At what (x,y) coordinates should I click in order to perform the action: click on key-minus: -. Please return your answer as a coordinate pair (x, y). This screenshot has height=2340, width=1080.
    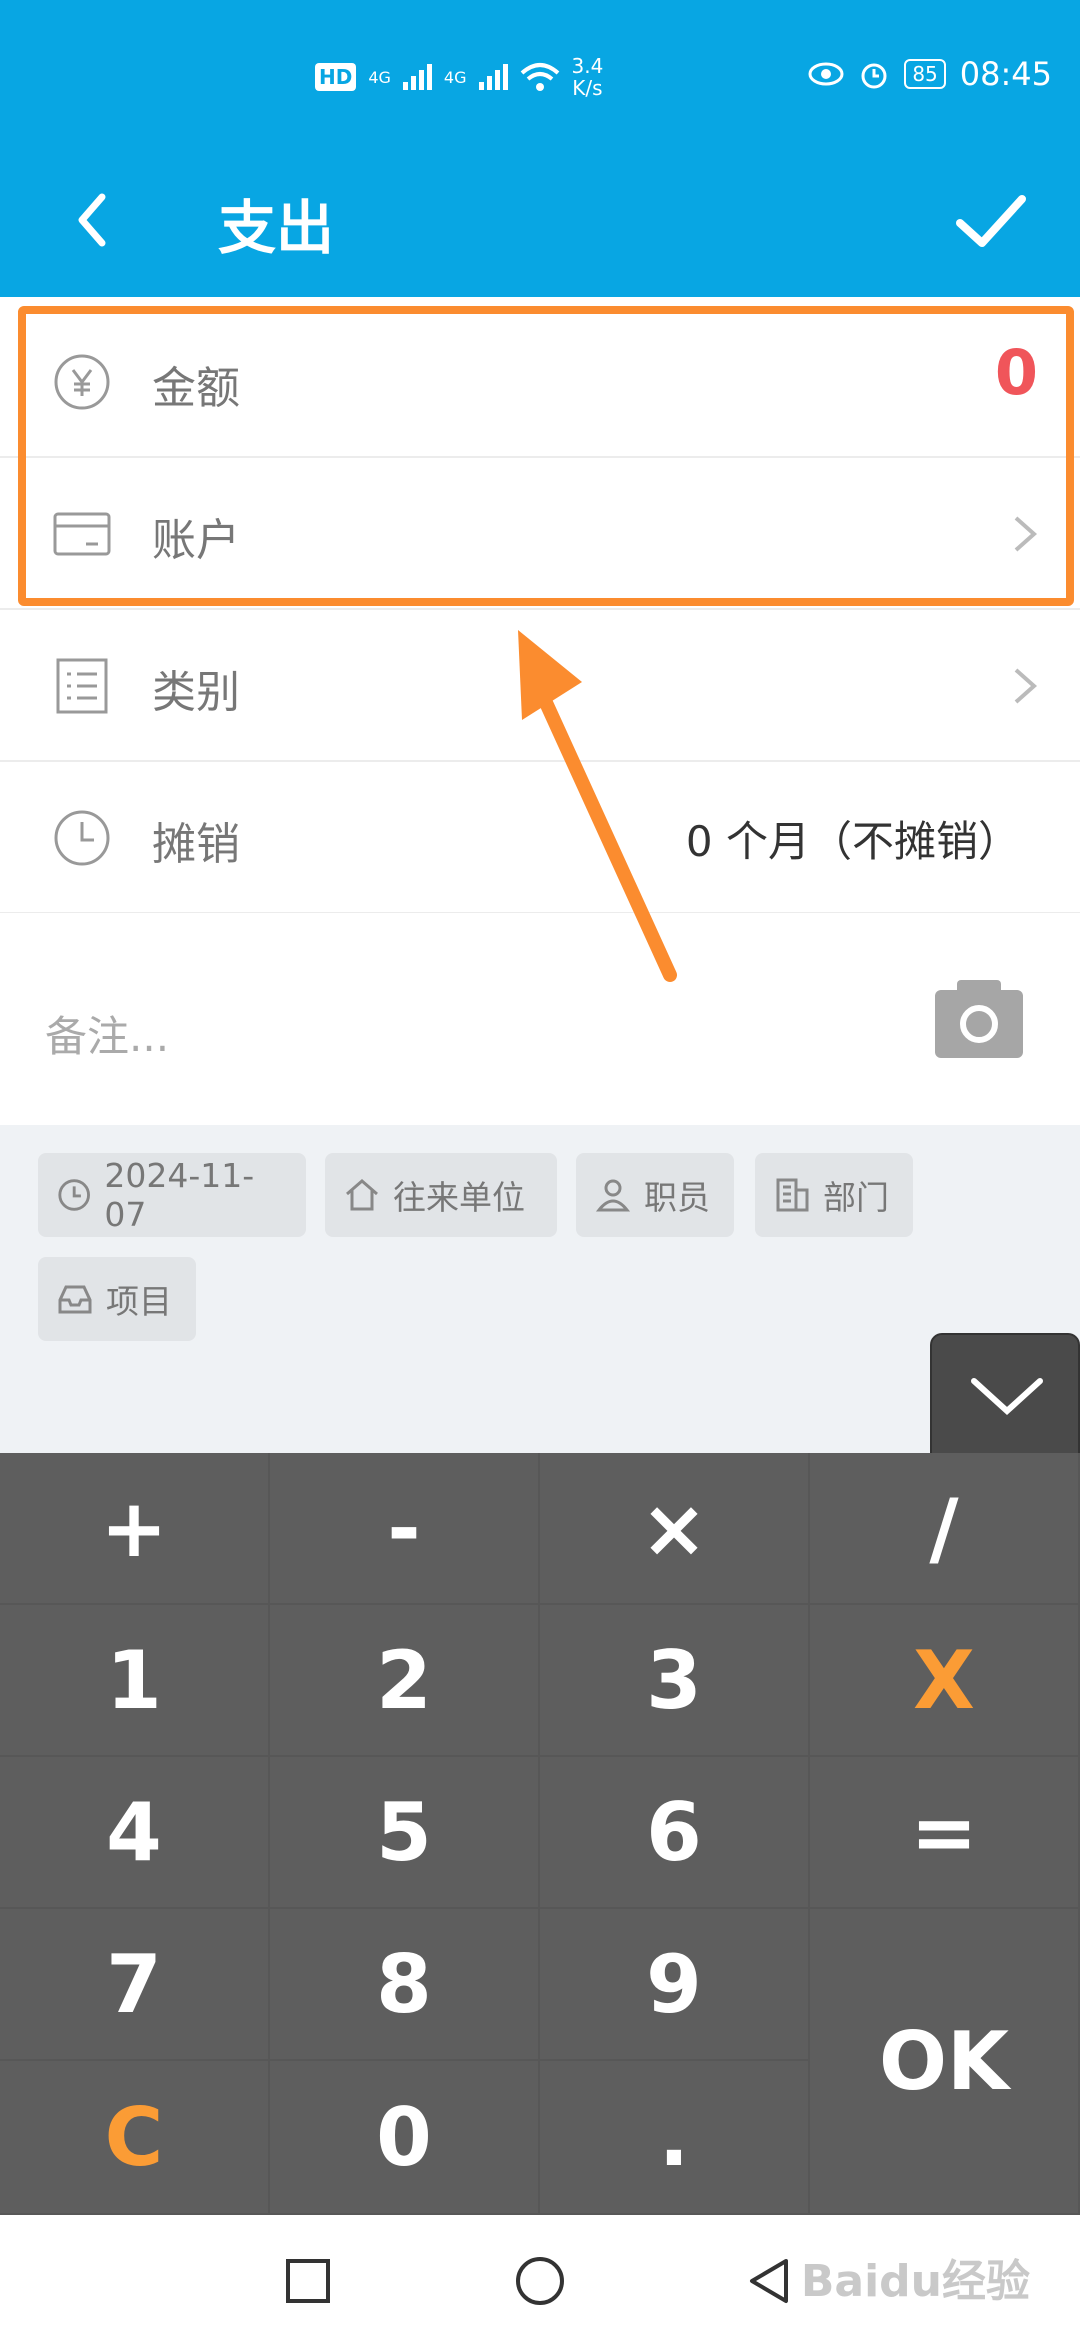
    Looking at the image, I should click on (405, 1529).